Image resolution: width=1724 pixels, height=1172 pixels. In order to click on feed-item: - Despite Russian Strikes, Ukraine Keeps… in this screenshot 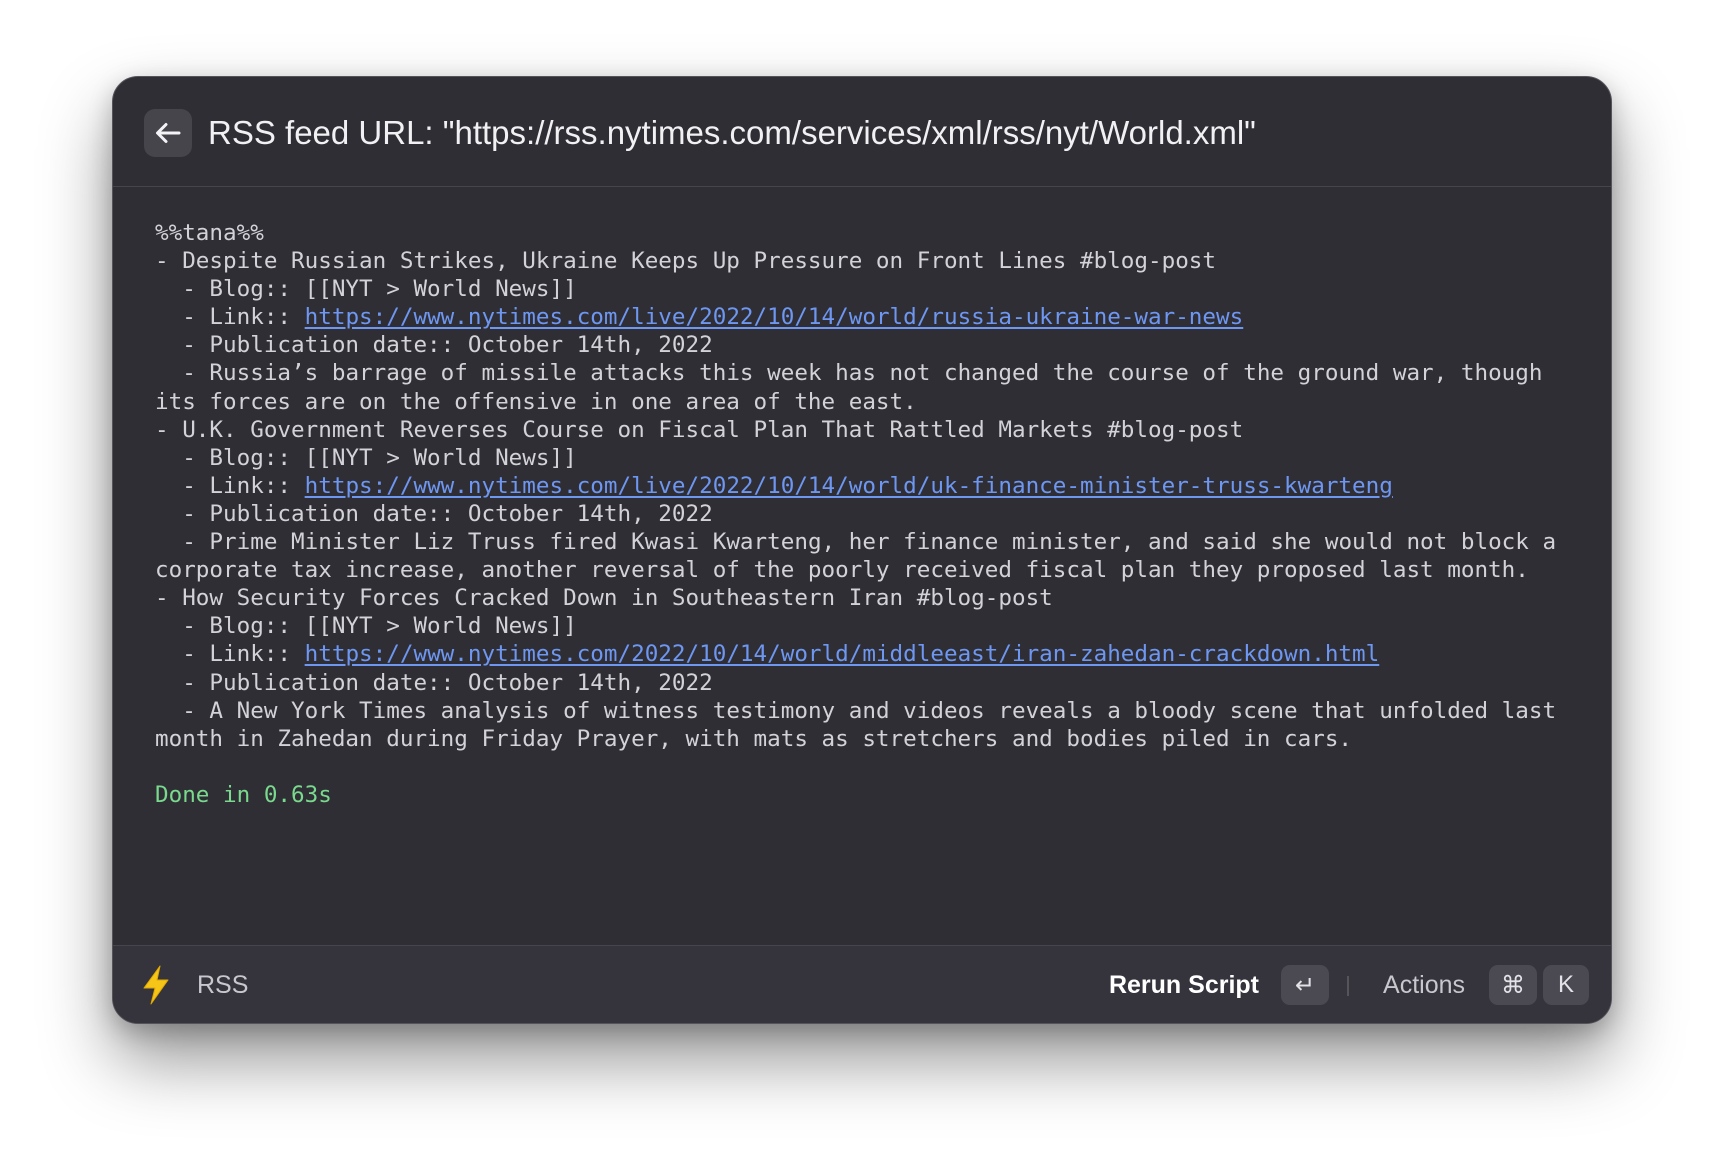, I will do `click(870, 331)`.